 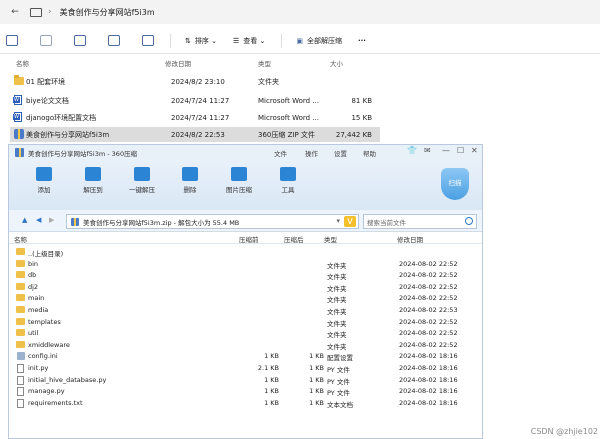 I want to click on row-type: 配置设置, so click(x=340, y=358).